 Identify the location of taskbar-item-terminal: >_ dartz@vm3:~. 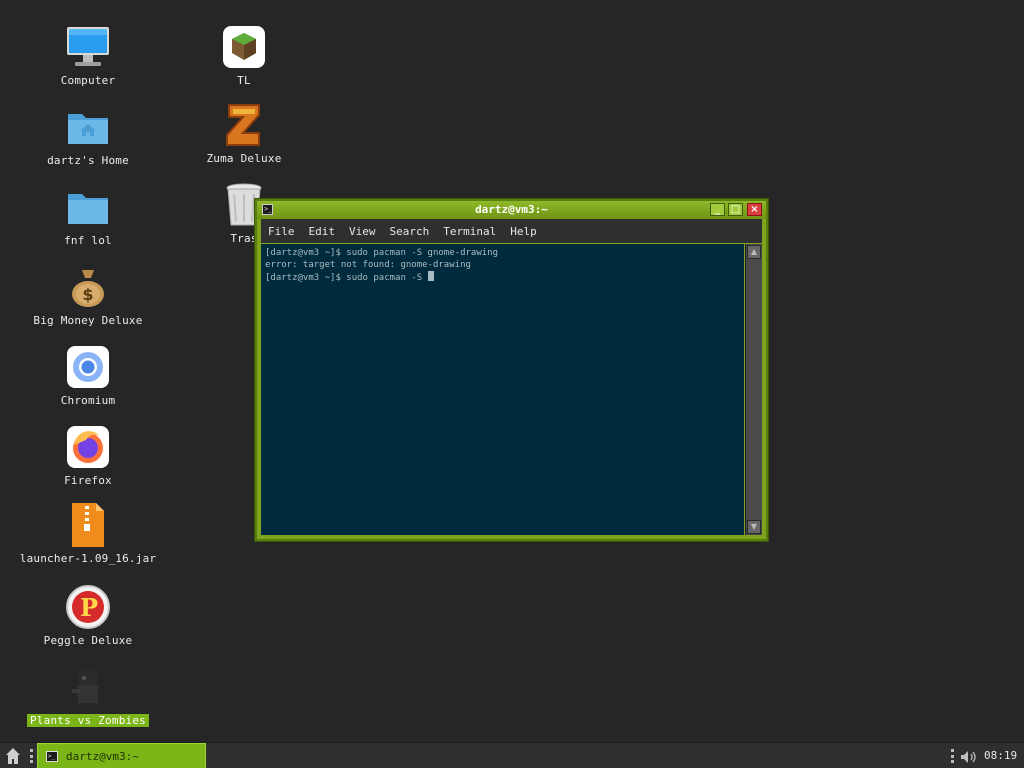
(121, 755).